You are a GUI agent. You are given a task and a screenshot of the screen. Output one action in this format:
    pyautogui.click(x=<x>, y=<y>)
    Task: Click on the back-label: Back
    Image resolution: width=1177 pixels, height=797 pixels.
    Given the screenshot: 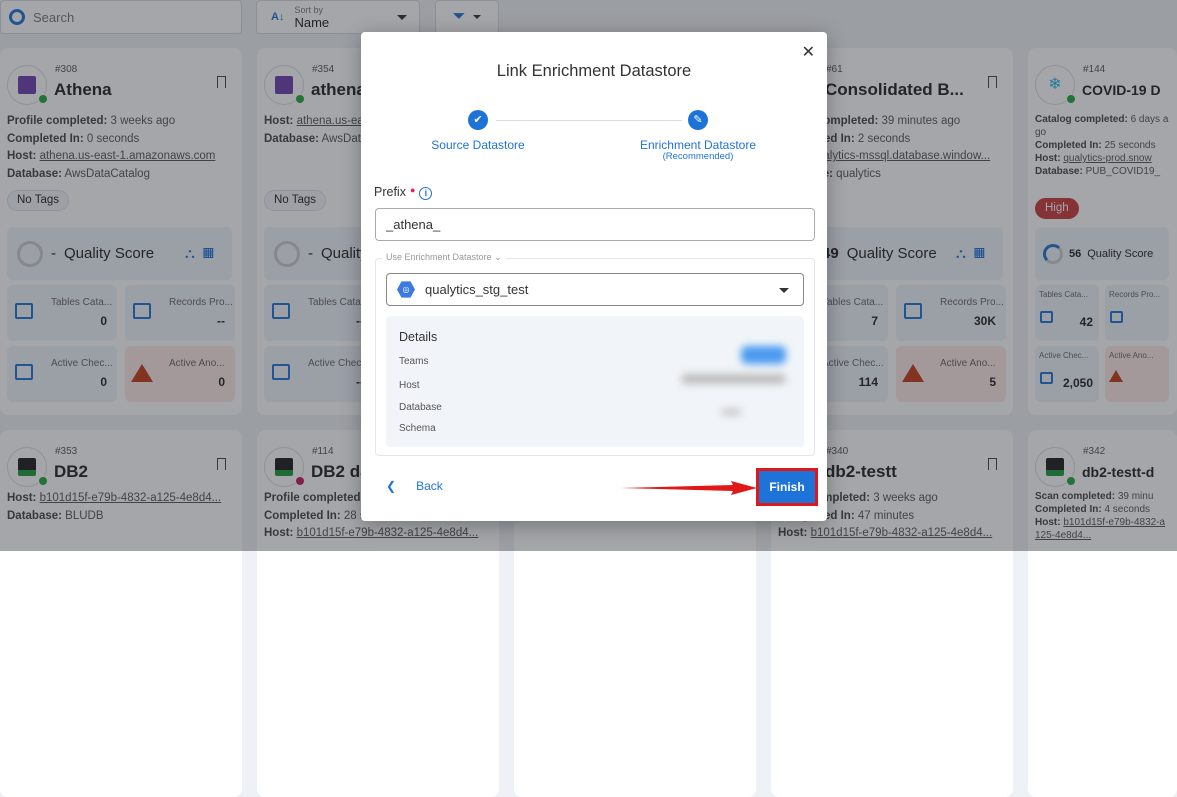 What is the action you would take?
    pyautogui.click(x=429, y=486)
    